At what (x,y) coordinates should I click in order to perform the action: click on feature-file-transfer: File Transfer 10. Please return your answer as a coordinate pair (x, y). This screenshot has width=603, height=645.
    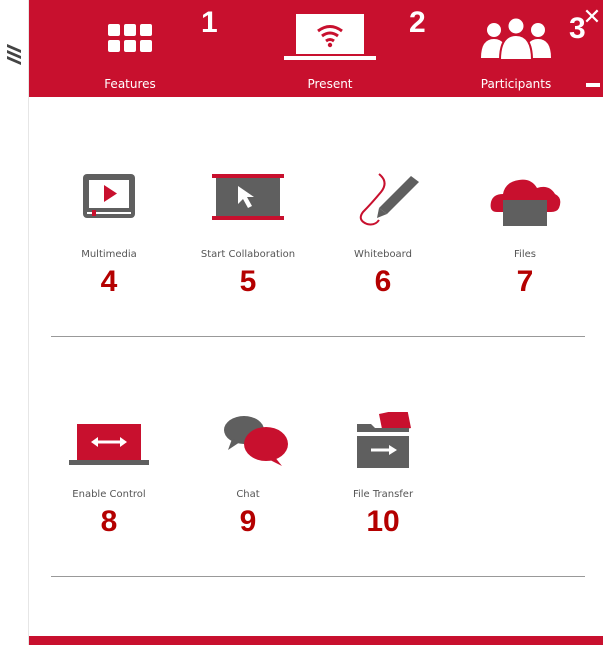
    Looking at the image, I should click on (383, 482).